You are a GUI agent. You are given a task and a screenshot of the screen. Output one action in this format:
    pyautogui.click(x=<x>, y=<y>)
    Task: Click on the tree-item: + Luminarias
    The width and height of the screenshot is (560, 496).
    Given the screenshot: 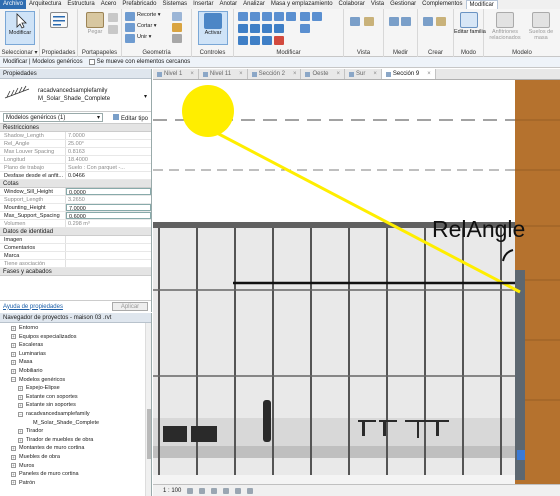 What is the action you would take?
    pyautogui.click(x=75, y=354)
    